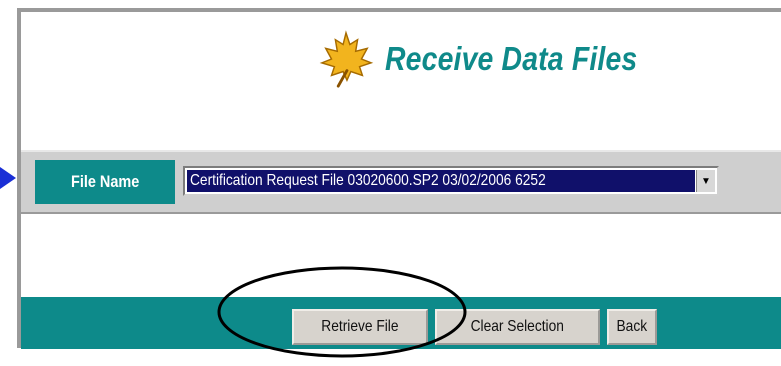 This screenshot has width=781, height=366. I want to click on page-header: Receive Data Files, so click(497, 59).